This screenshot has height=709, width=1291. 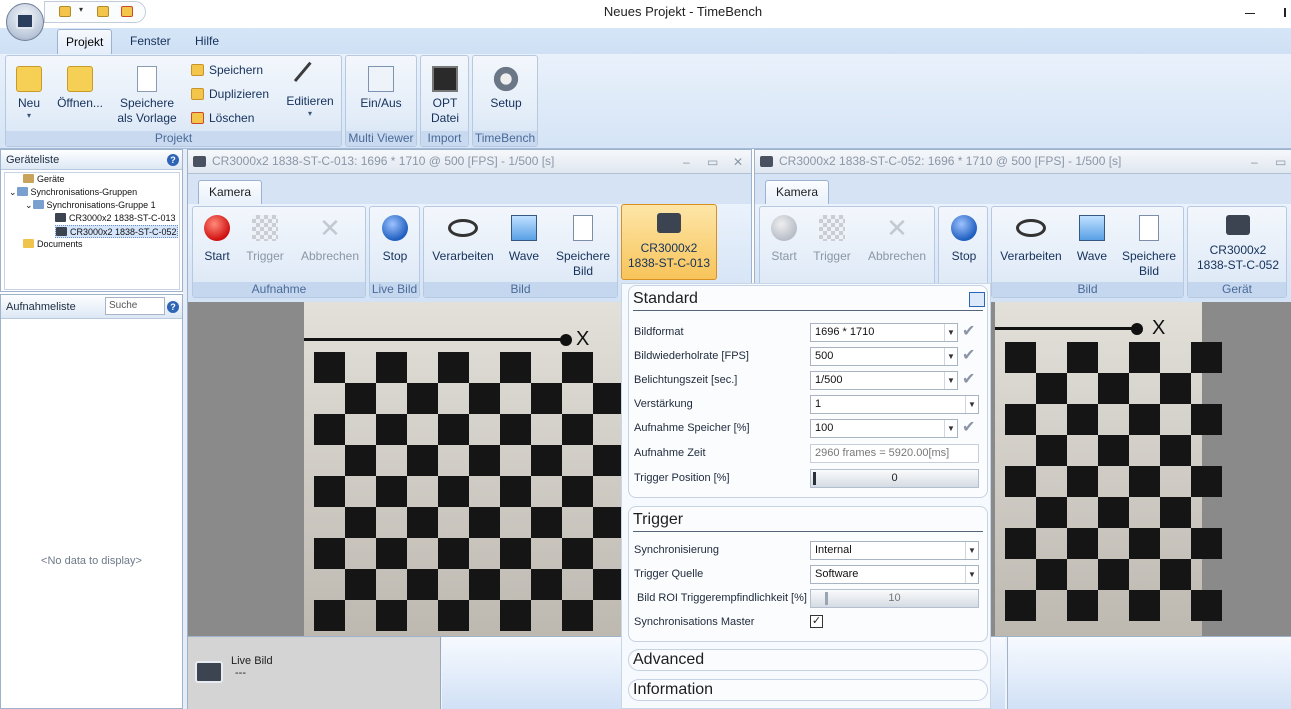 I want to click on section-title-trigger: Trigger, so click(x=658, y=520).